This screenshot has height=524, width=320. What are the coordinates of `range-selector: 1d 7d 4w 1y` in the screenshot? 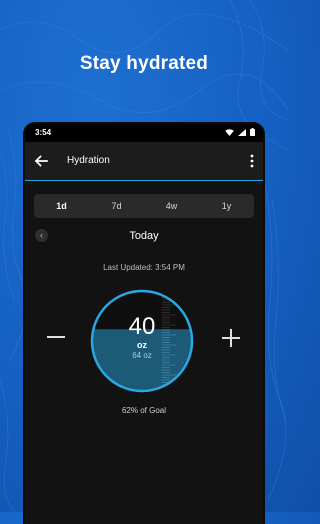 It's located at (144, 206).